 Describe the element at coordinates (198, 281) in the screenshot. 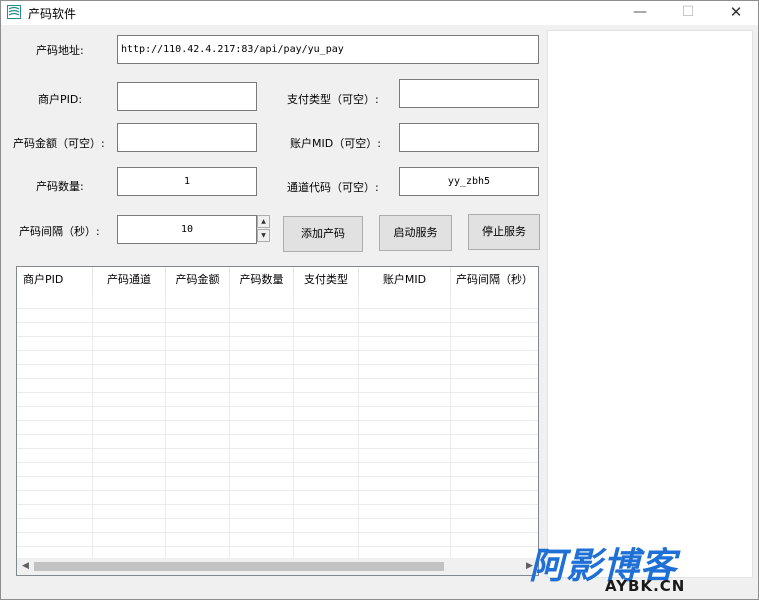

I see `col-header-amount: 产码金额` at that location.